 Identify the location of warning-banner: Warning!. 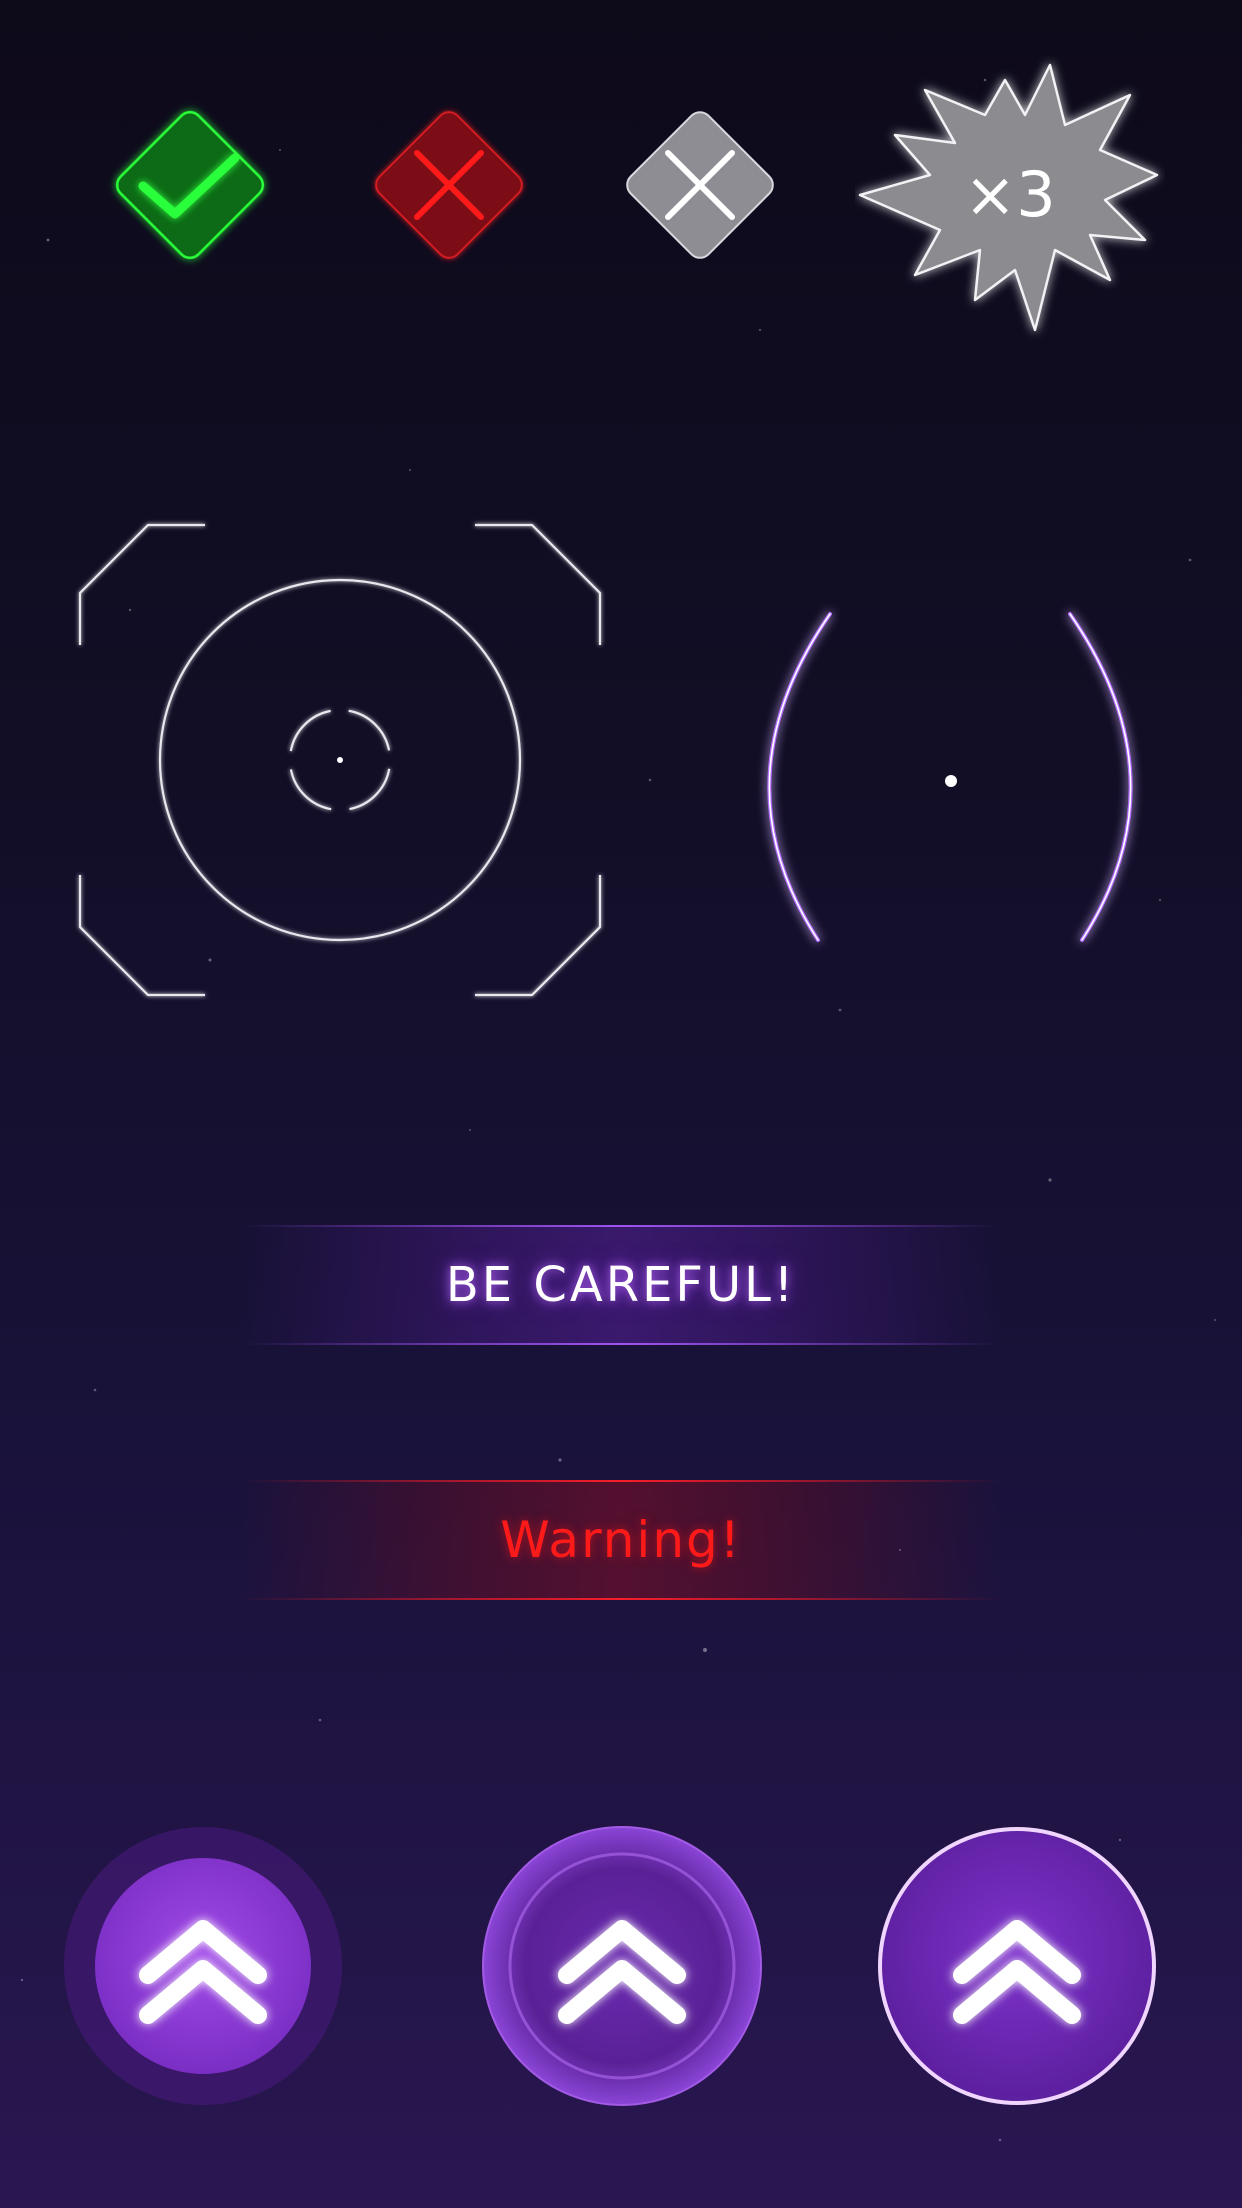
(621, 1540).